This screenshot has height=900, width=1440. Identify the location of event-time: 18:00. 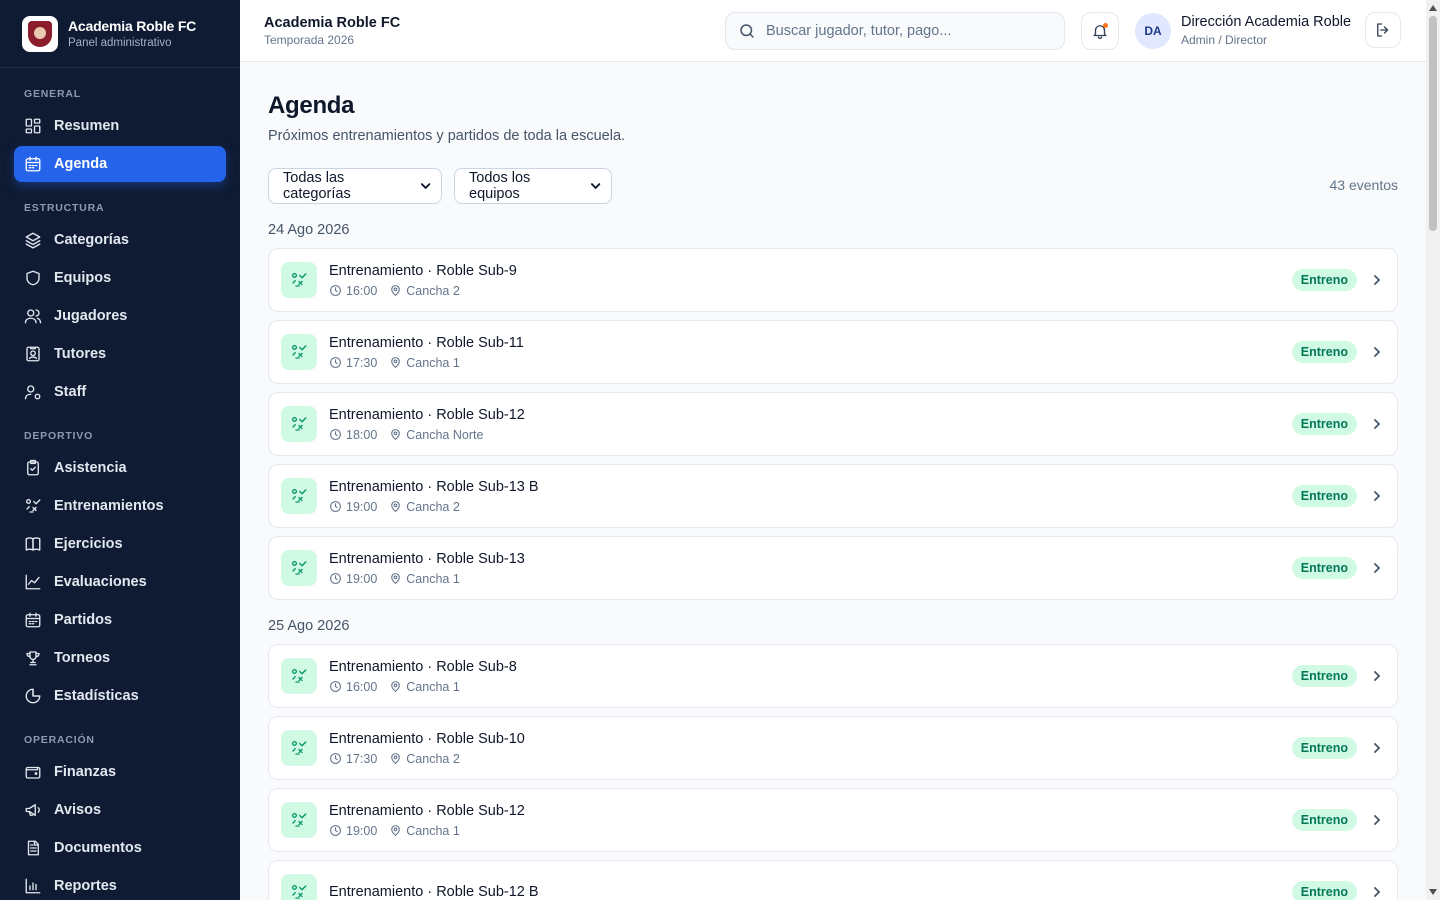
(362, 434).